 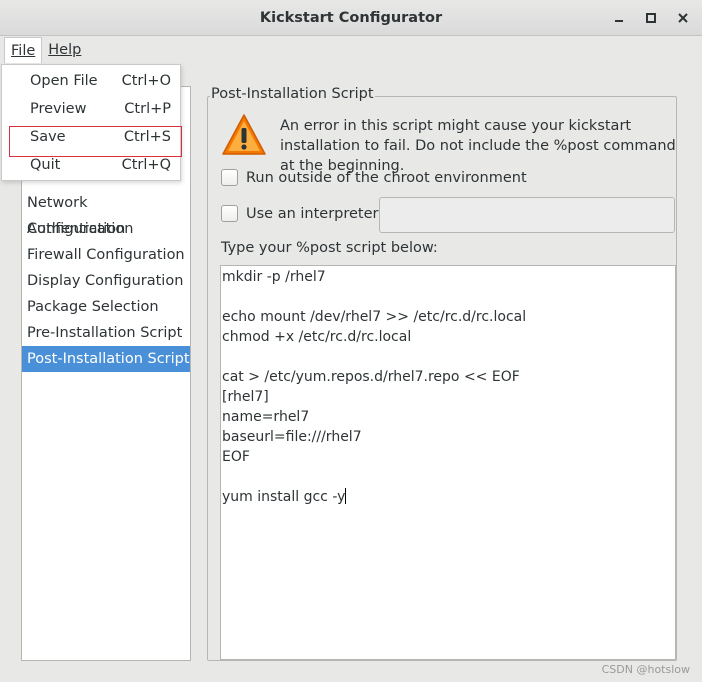 I want to click on script-label: Type your %post script below:, so click(x=329, y=248).